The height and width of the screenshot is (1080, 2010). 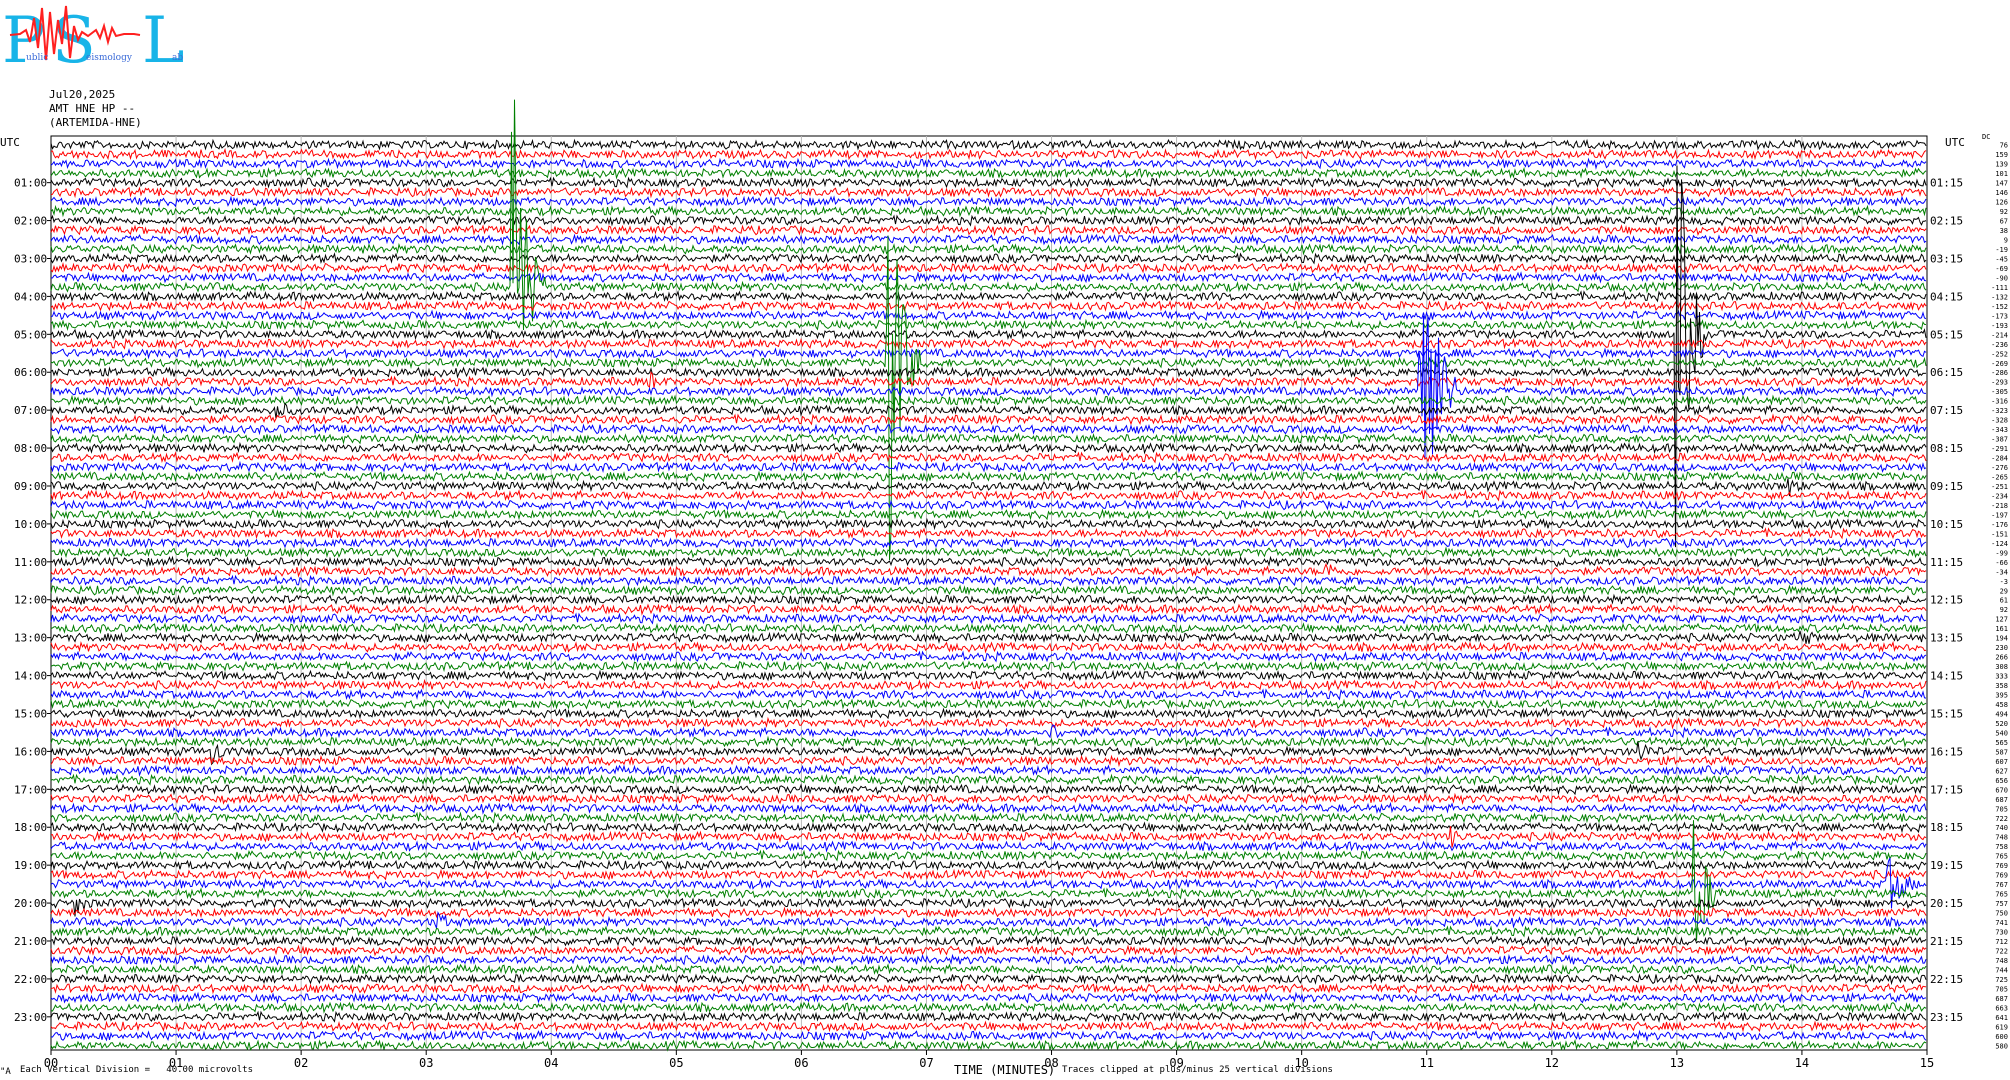 I want to click on dc-offset-value: -291, so click(x=1999, y=449).